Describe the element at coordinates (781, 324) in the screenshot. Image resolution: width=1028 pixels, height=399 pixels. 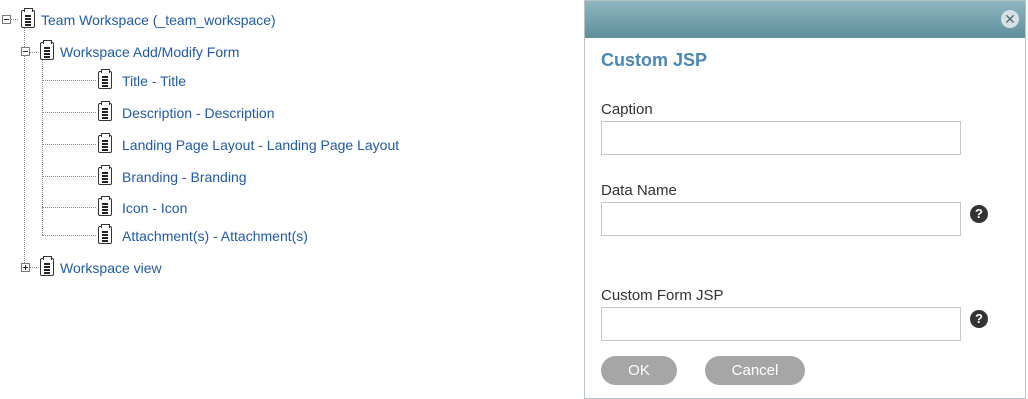
I see `custom-form-jsp-input` at that location.